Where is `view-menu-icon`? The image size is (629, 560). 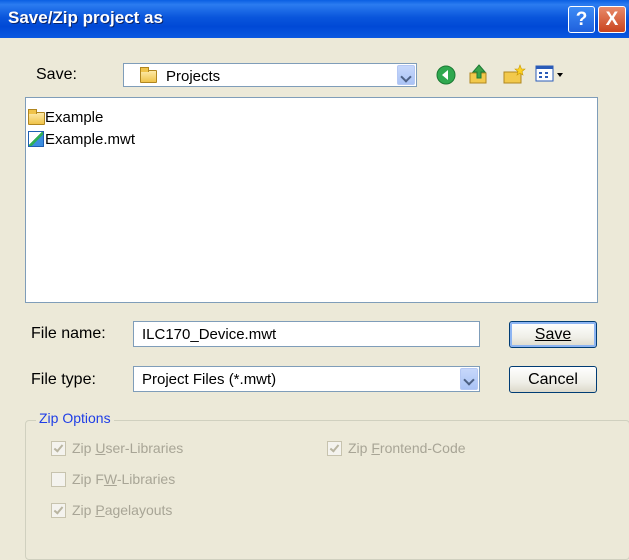
view-menu-icon is located at coordinates (551, 74).